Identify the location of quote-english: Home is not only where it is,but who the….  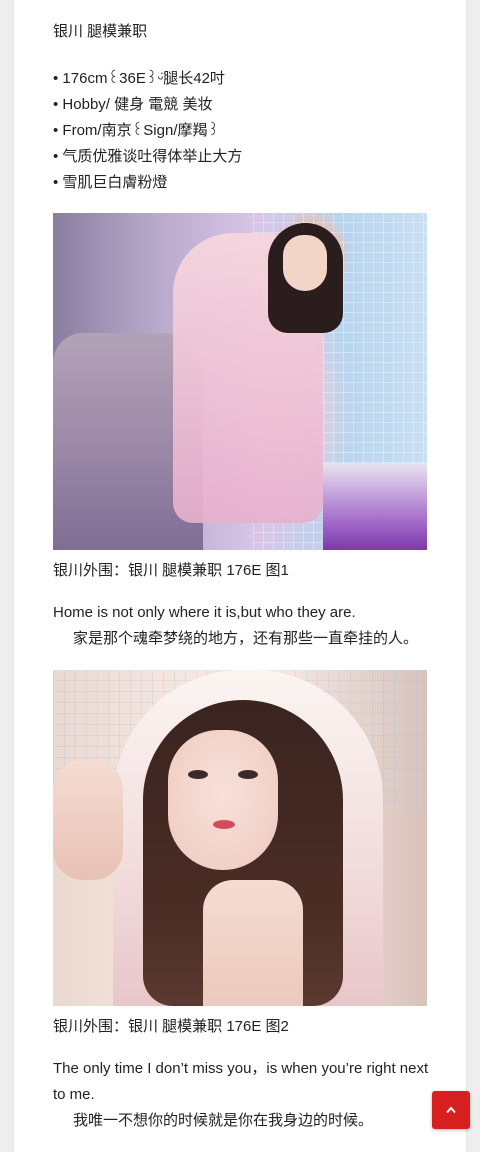
(204, 612).